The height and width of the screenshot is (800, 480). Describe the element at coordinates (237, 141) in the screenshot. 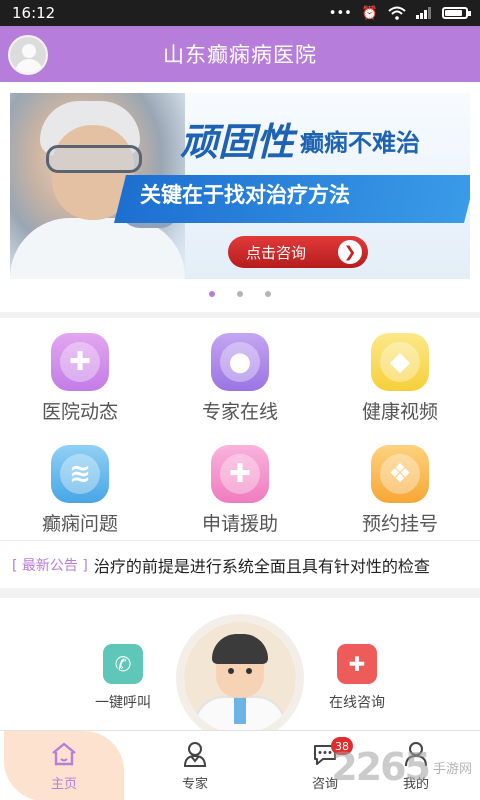

I see `banner-headline: 顽固性` at that location.